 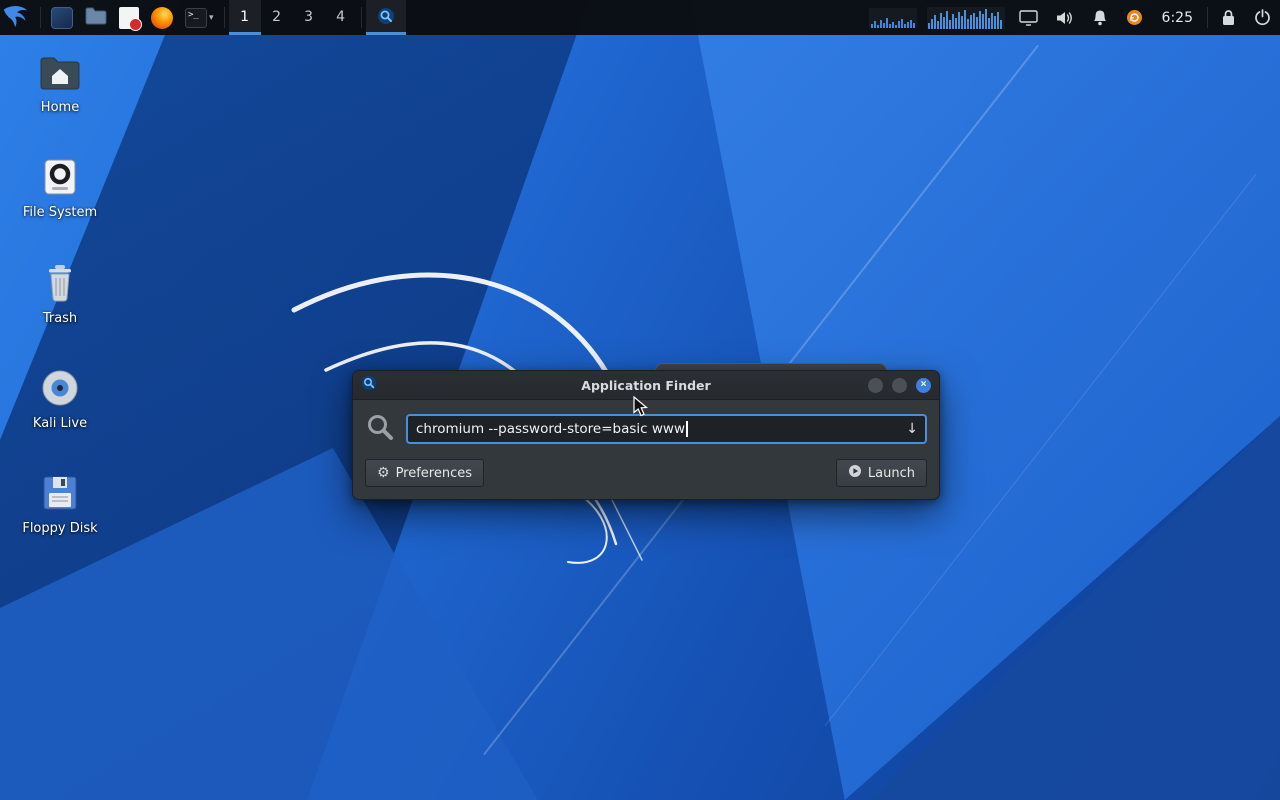 What do you see at coordinates (211, 17) in the screenshot?
I see `chevron-down-icon: ▾` at bounding box center [211, 17].